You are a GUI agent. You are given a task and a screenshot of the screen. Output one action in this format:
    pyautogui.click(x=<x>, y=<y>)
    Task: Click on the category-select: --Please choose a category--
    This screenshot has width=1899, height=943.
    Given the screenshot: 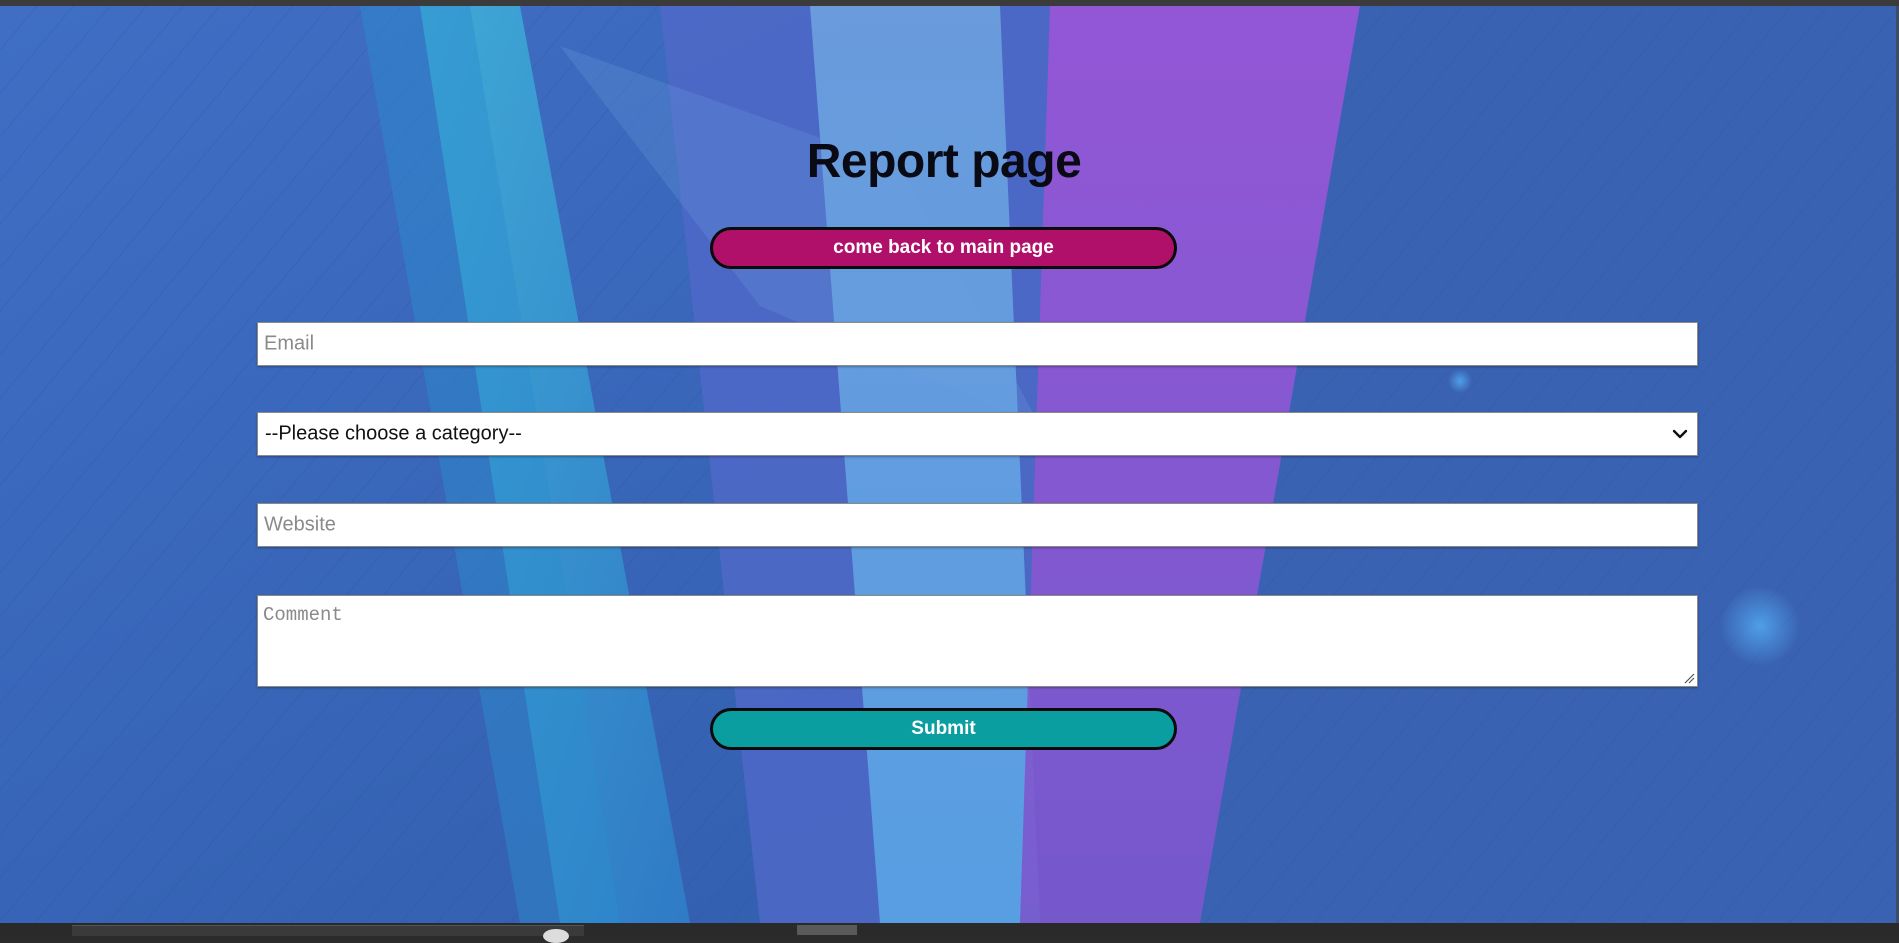 What is the action you would take?
    pyautogui.click(x=977, y=434)
    